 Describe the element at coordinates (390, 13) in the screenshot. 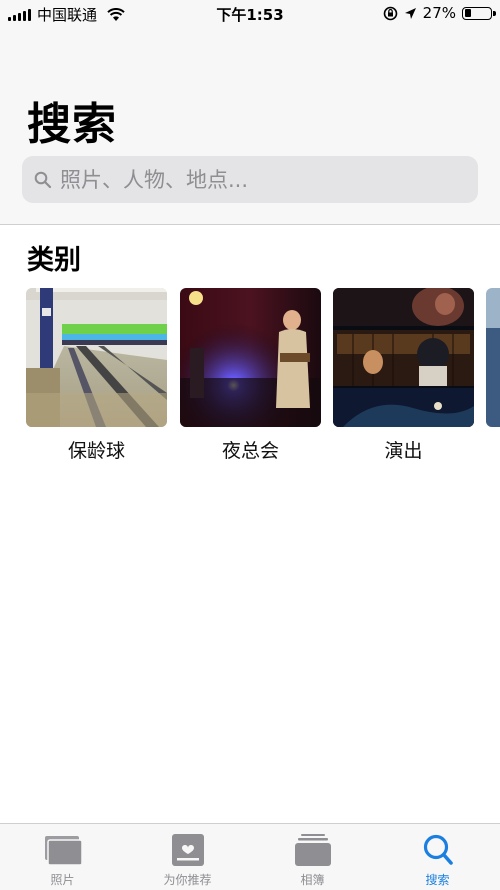

I see `rotation-lock-icon` at that location.